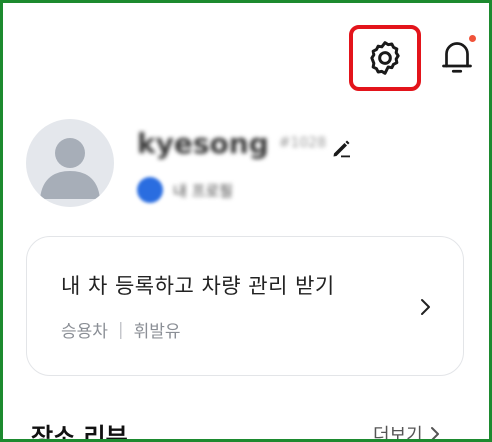 Image resolution: width=492 pixels, height=442 pixels. I want to click on person-placeholder-icon, so click(70, 168).